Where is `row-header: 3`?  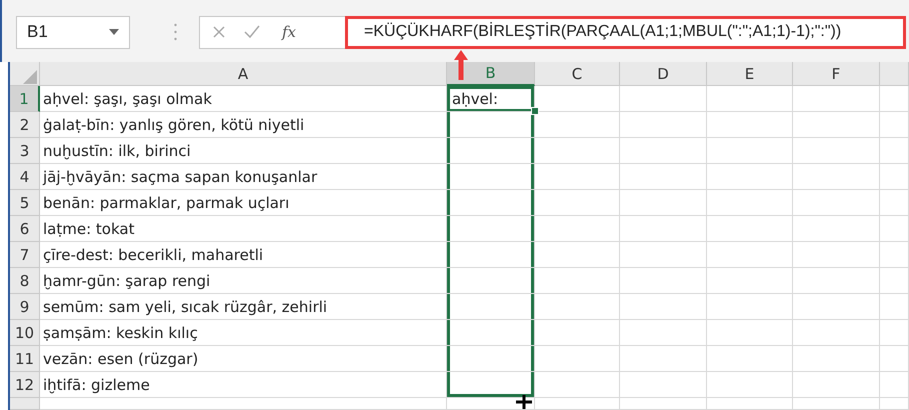
row-header: 3 is located at coordinates (25, 151).